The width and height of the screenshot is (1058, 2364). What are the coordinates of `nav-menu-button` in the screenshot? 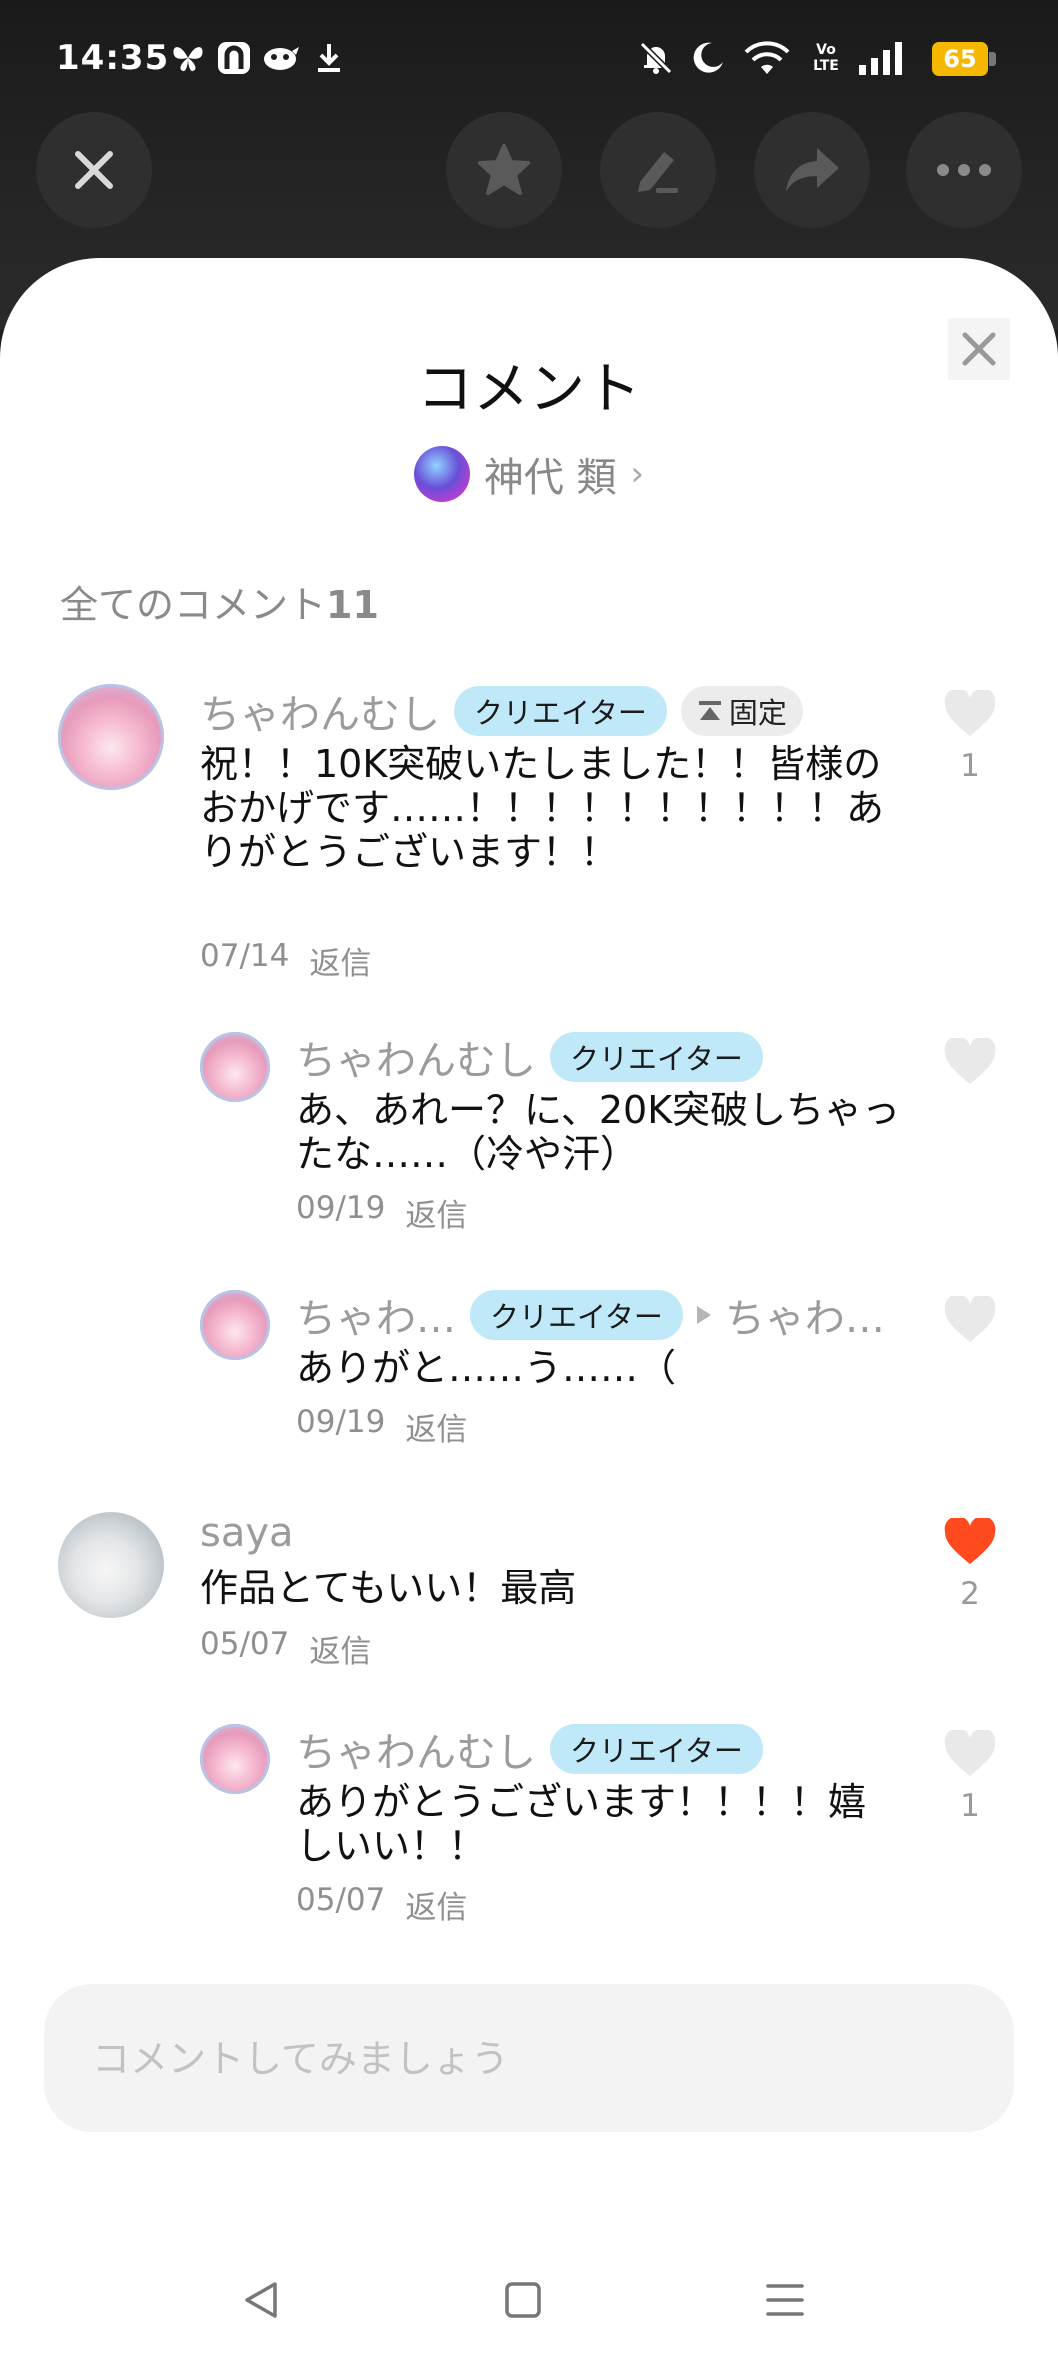 It's located at (785, 2300).